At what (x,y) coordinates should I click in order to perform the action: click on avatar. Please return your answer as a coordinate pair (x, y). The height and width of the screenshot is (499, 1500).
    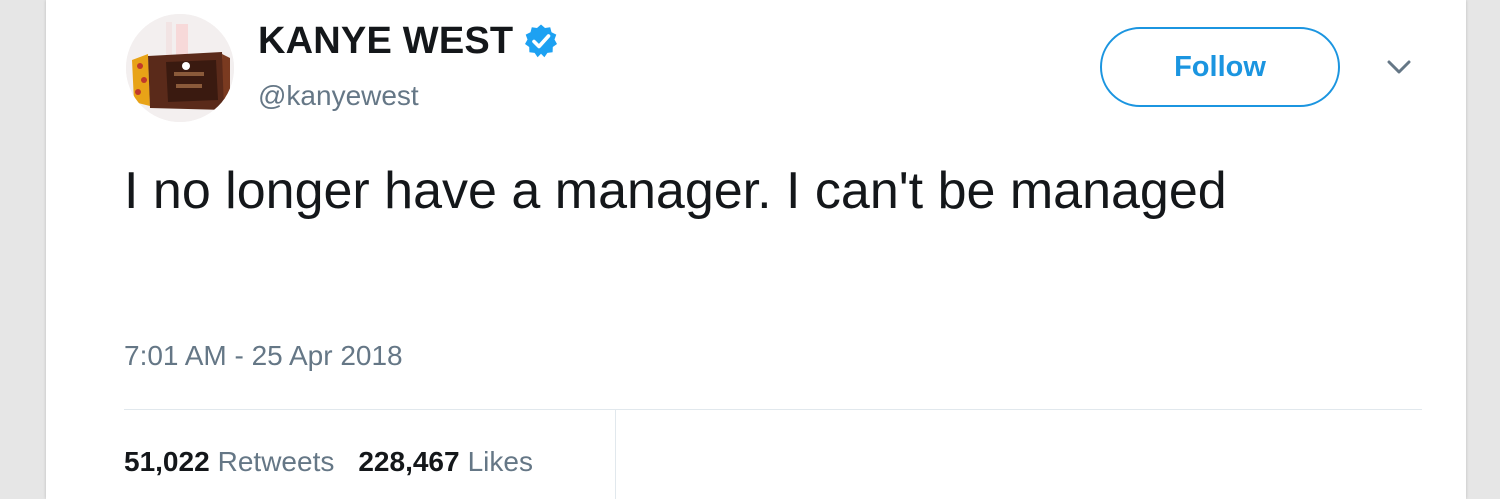
    Looking at the image, I should click on (180, 68).